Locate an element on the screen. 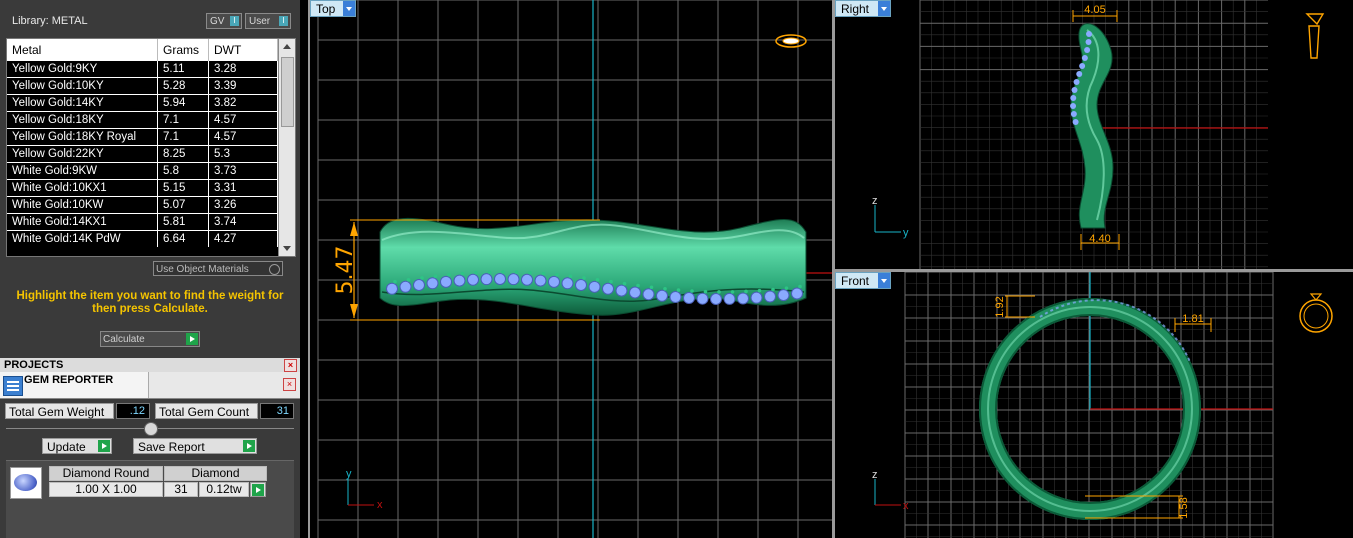  total-gem-count-label: Total Gem Count is located at coordinates (206, 411).